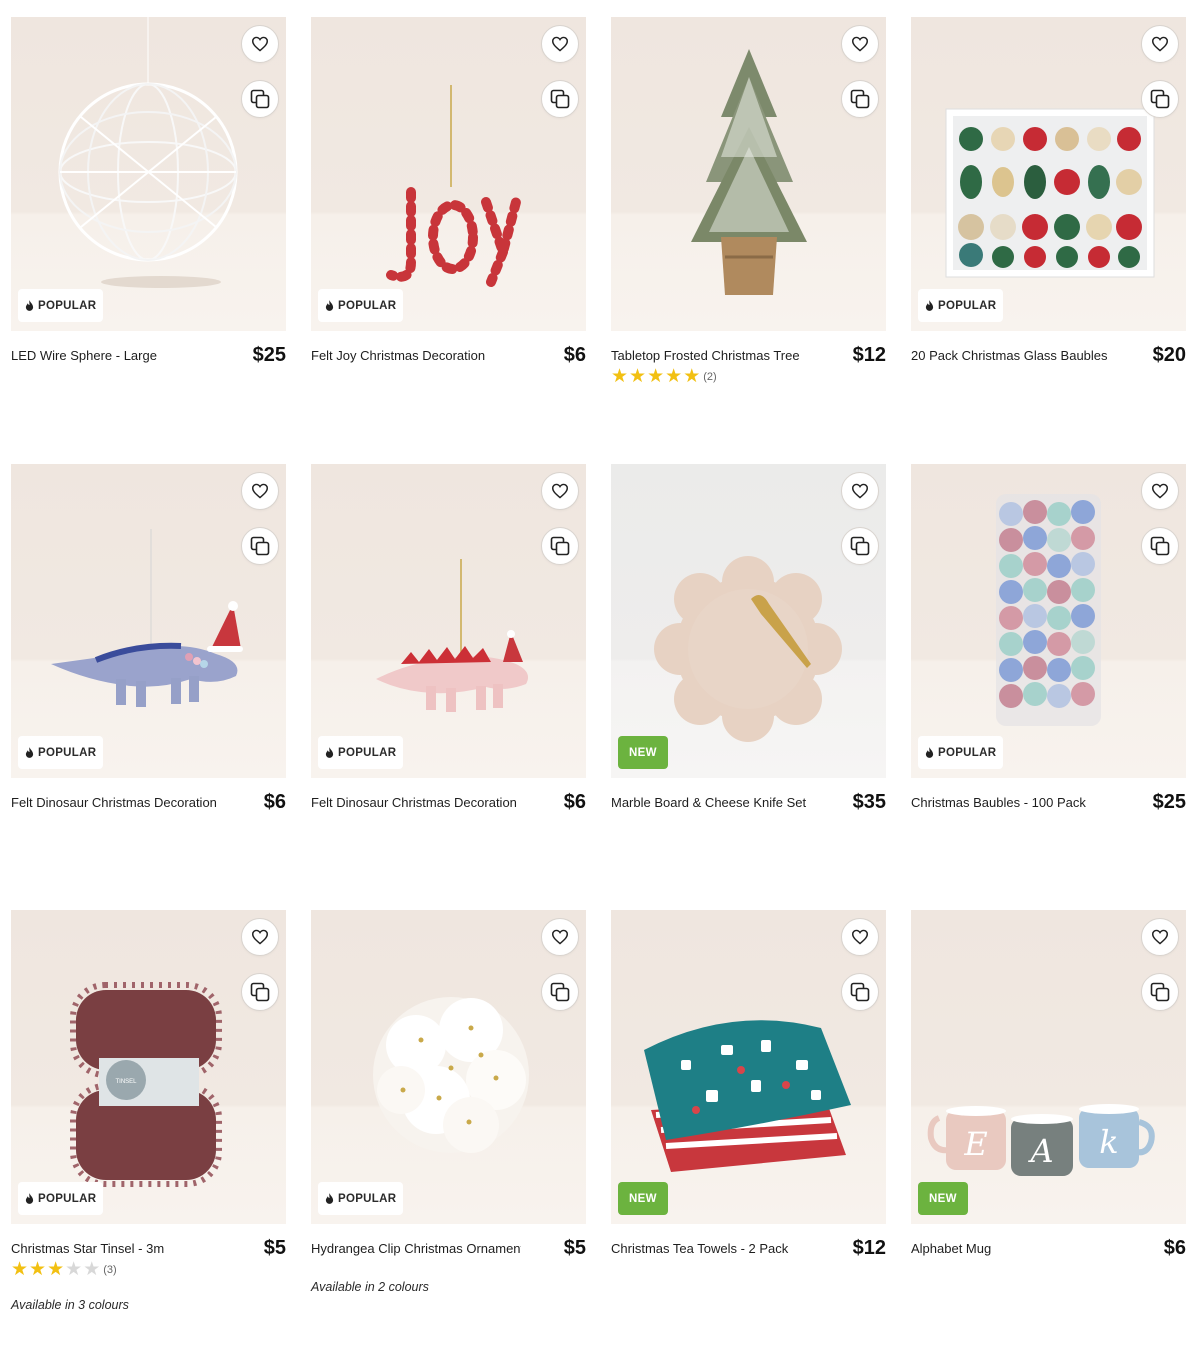 The width and height of the screenshot is (1200, 1345). I want to click on product-title: Christmas Star Tinsel - 3m, so click(116, 1248).